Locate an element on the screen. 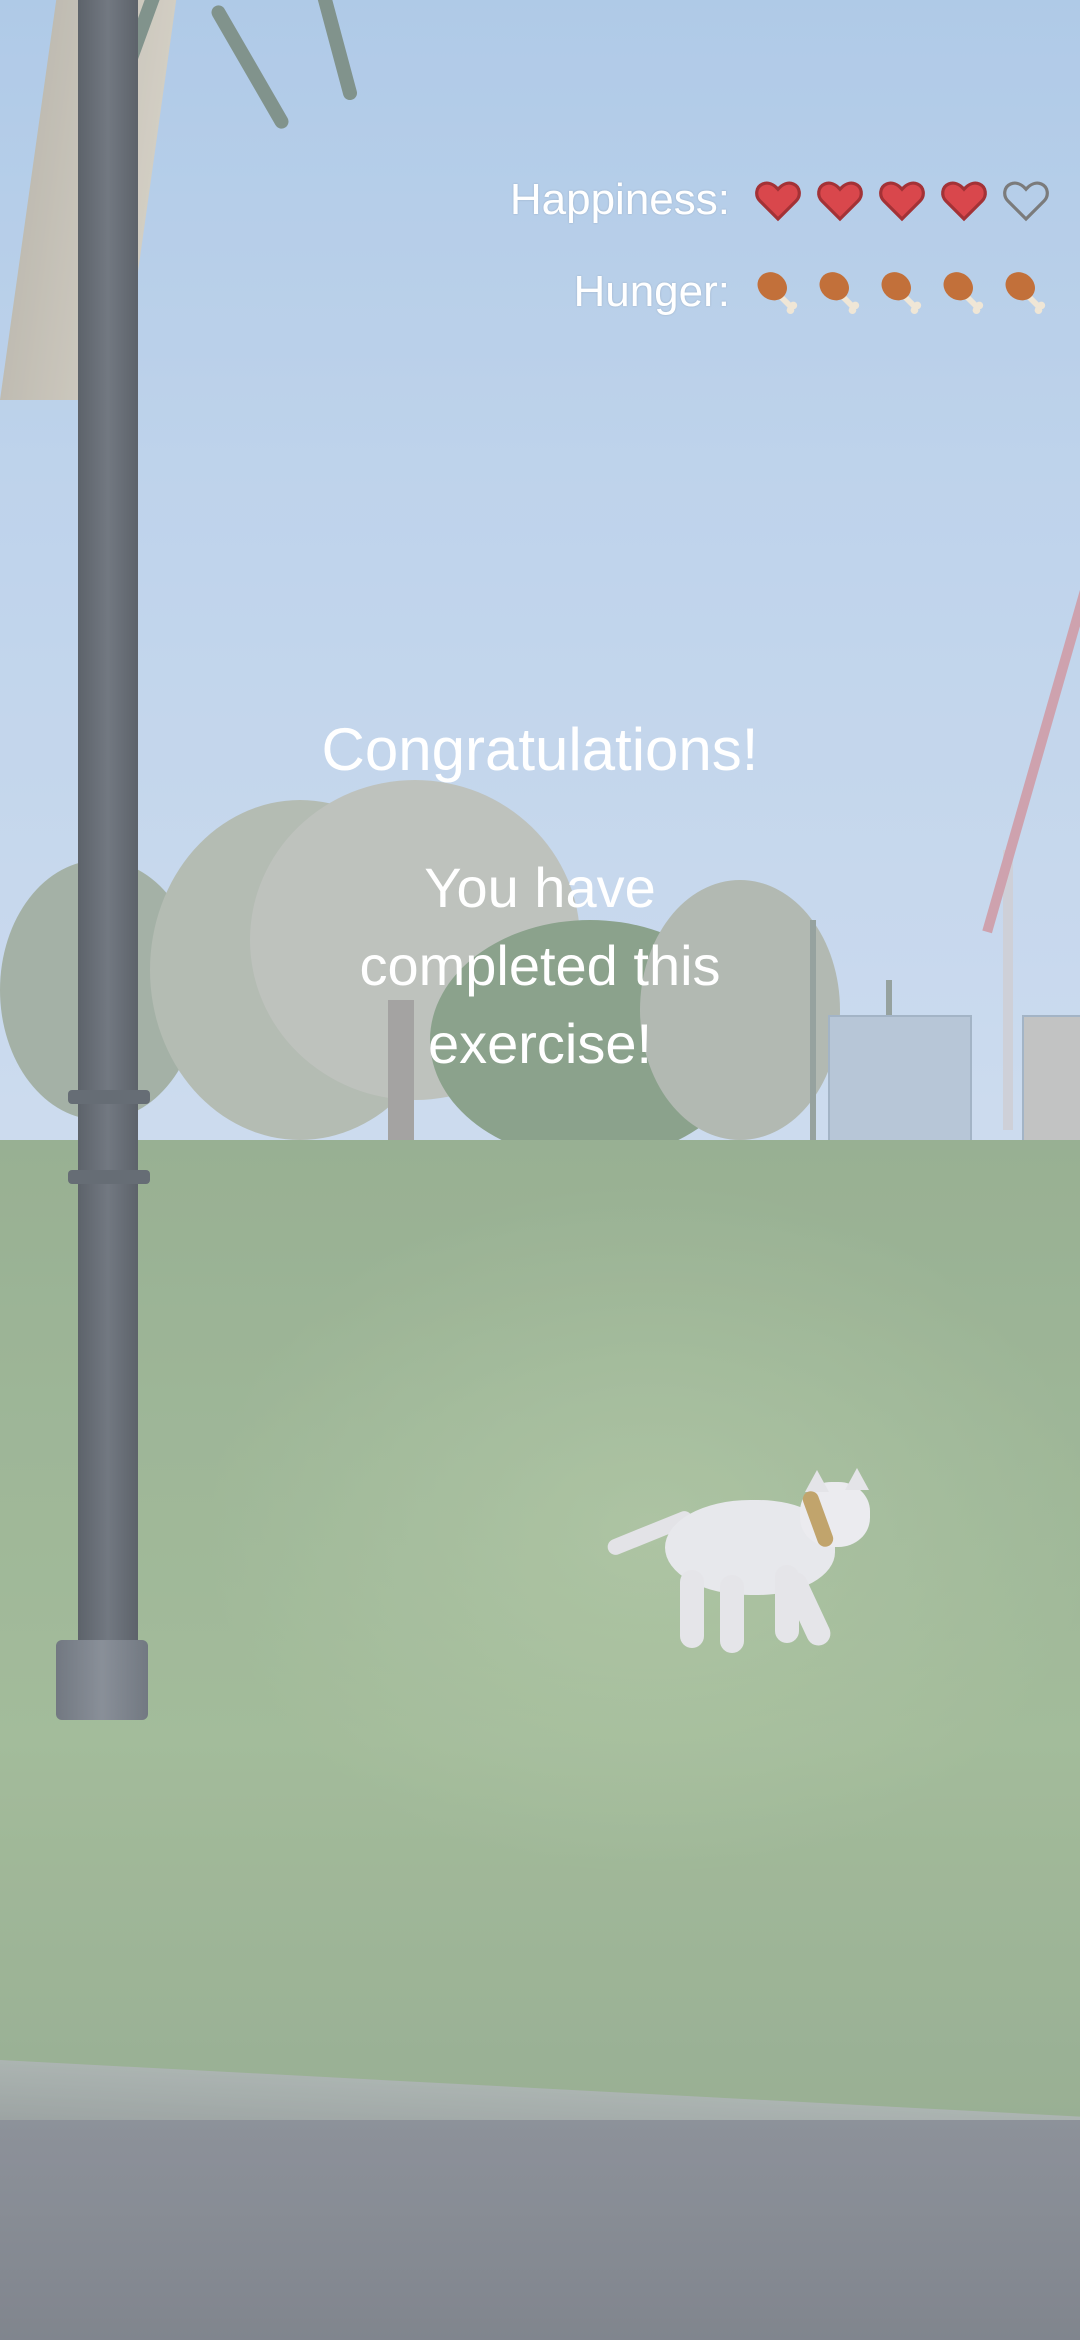 The width and height of the screenshot is (1080, 2340). message-body: You have completed this exercise! is located at coordinates (540, 965).